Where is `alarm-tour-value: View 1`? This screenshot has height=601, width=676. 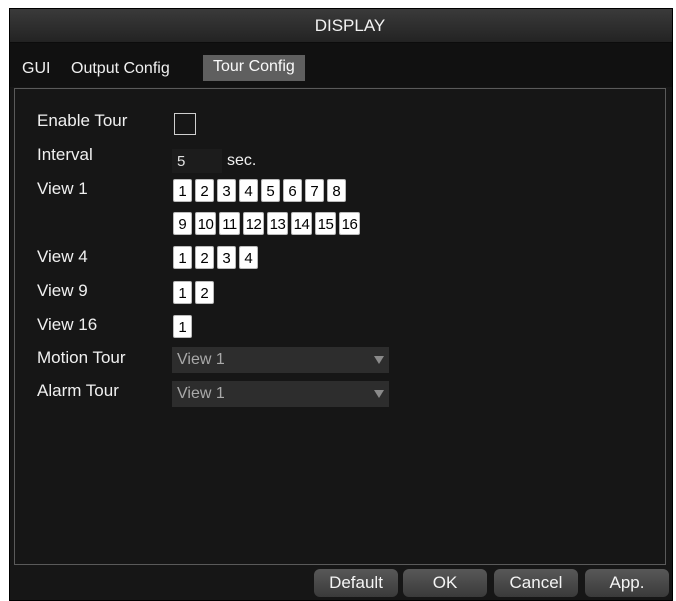 alarm-tour-value: View 1 is located at coordinates (201, 393).